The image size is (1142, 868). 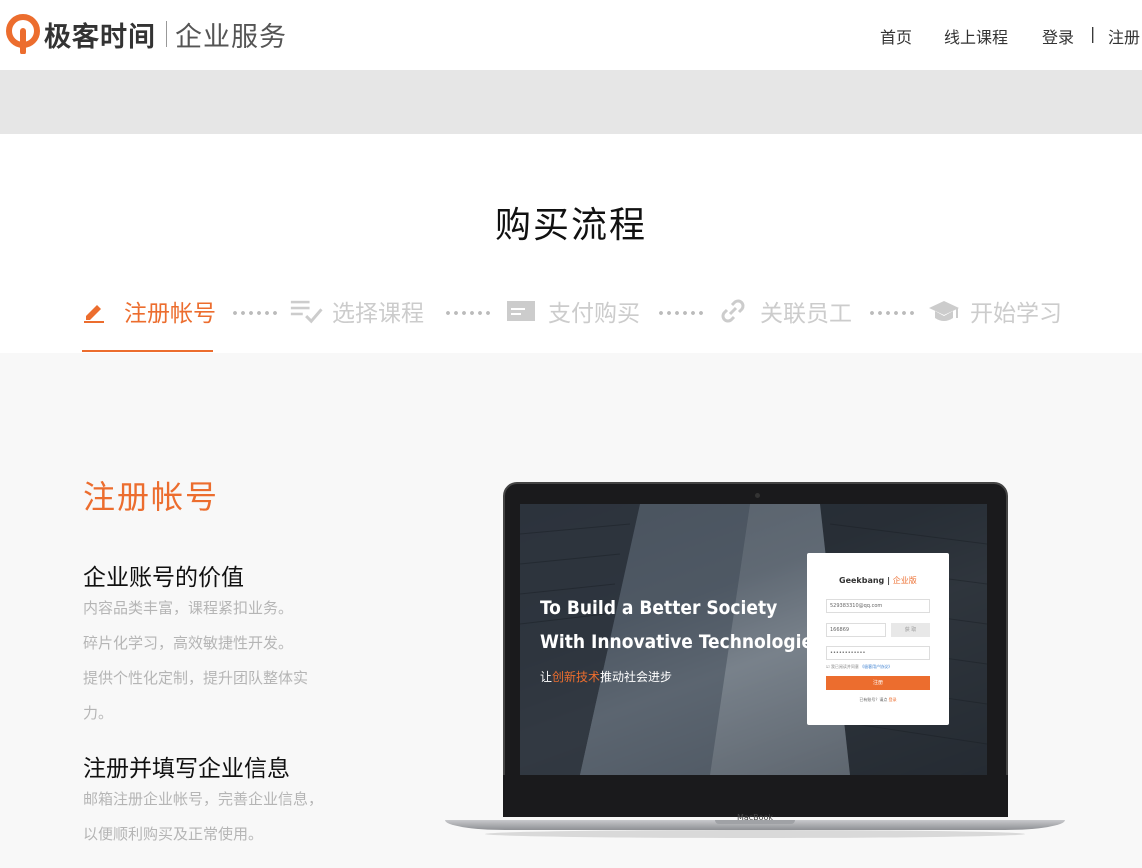 What do you see at coordinates (166, 34) in the screenshot?
I see `logo-divider` at bounding box center [166, 34].